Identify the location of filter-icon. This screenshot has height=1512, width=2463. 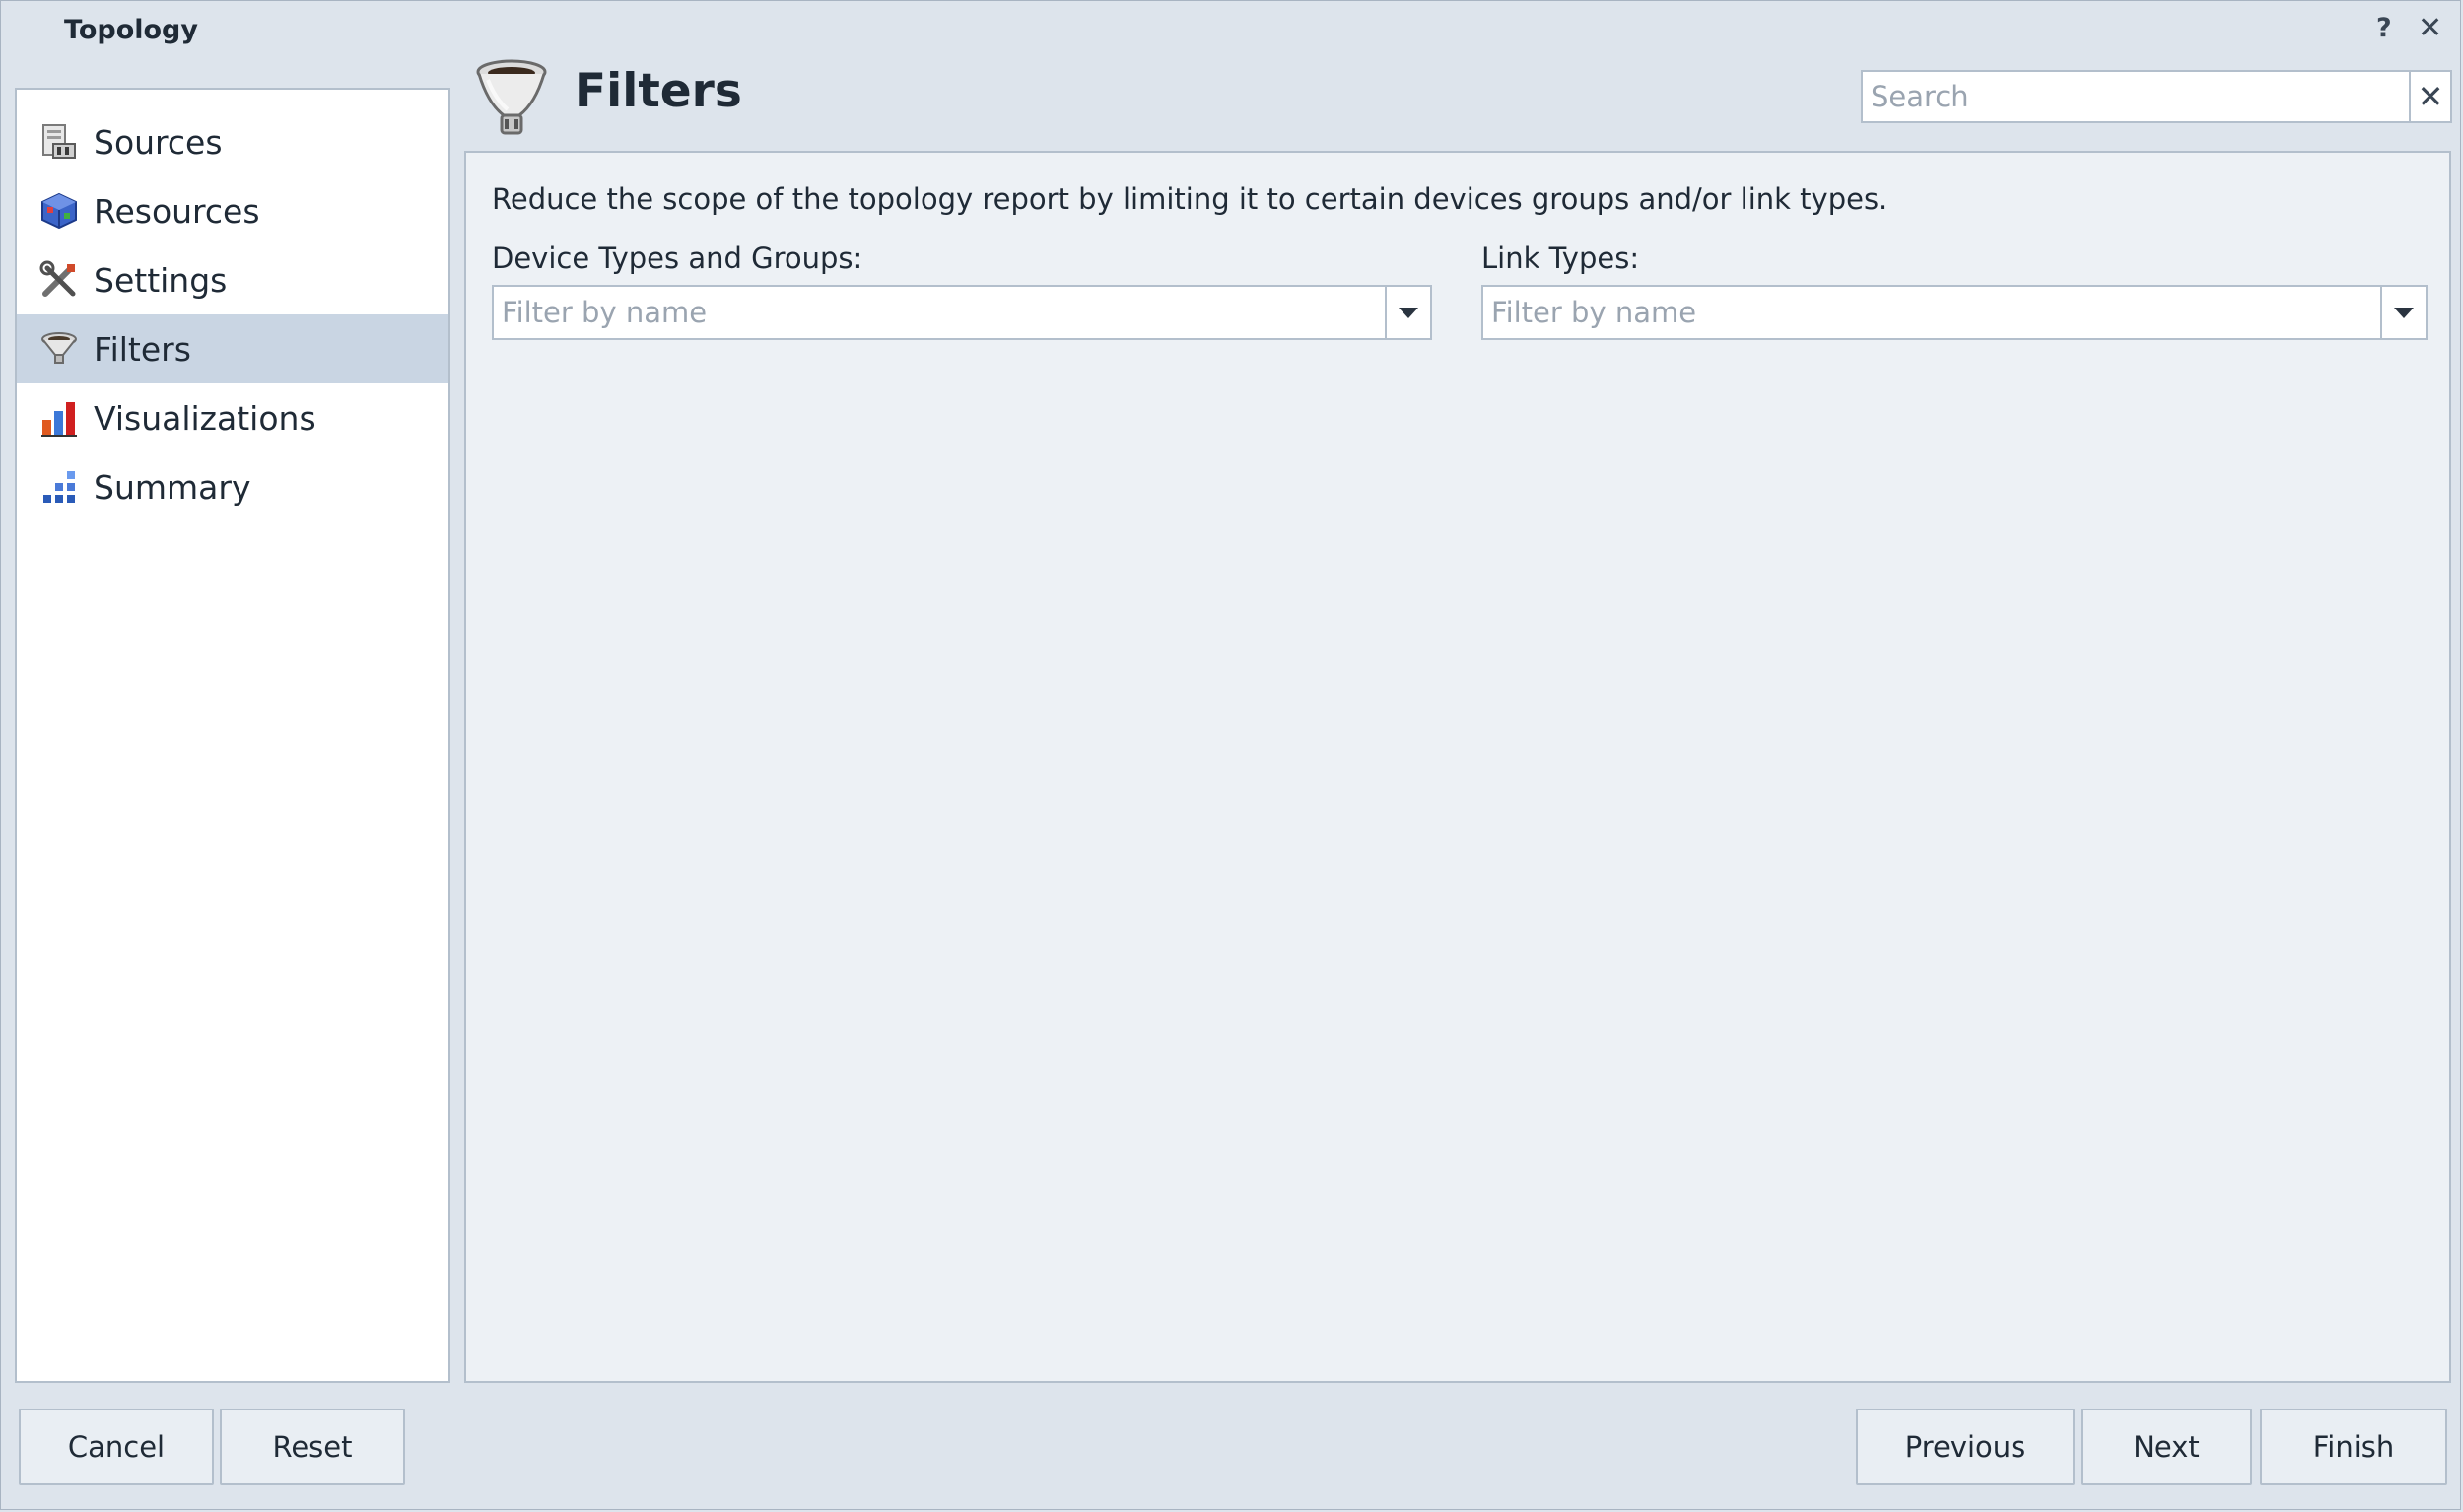
(59, 349).